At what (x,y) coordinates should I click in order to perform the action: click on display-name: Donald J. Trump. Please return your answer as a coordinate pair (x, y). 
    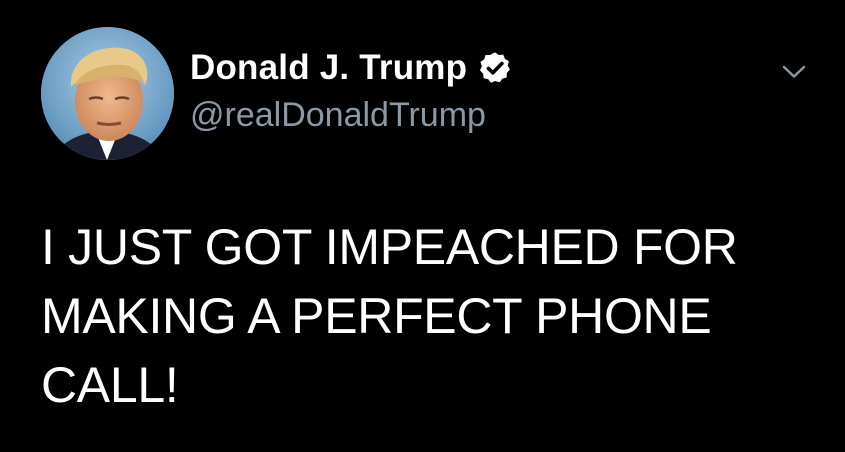
    Looking at the image, I should click on (328, 68).